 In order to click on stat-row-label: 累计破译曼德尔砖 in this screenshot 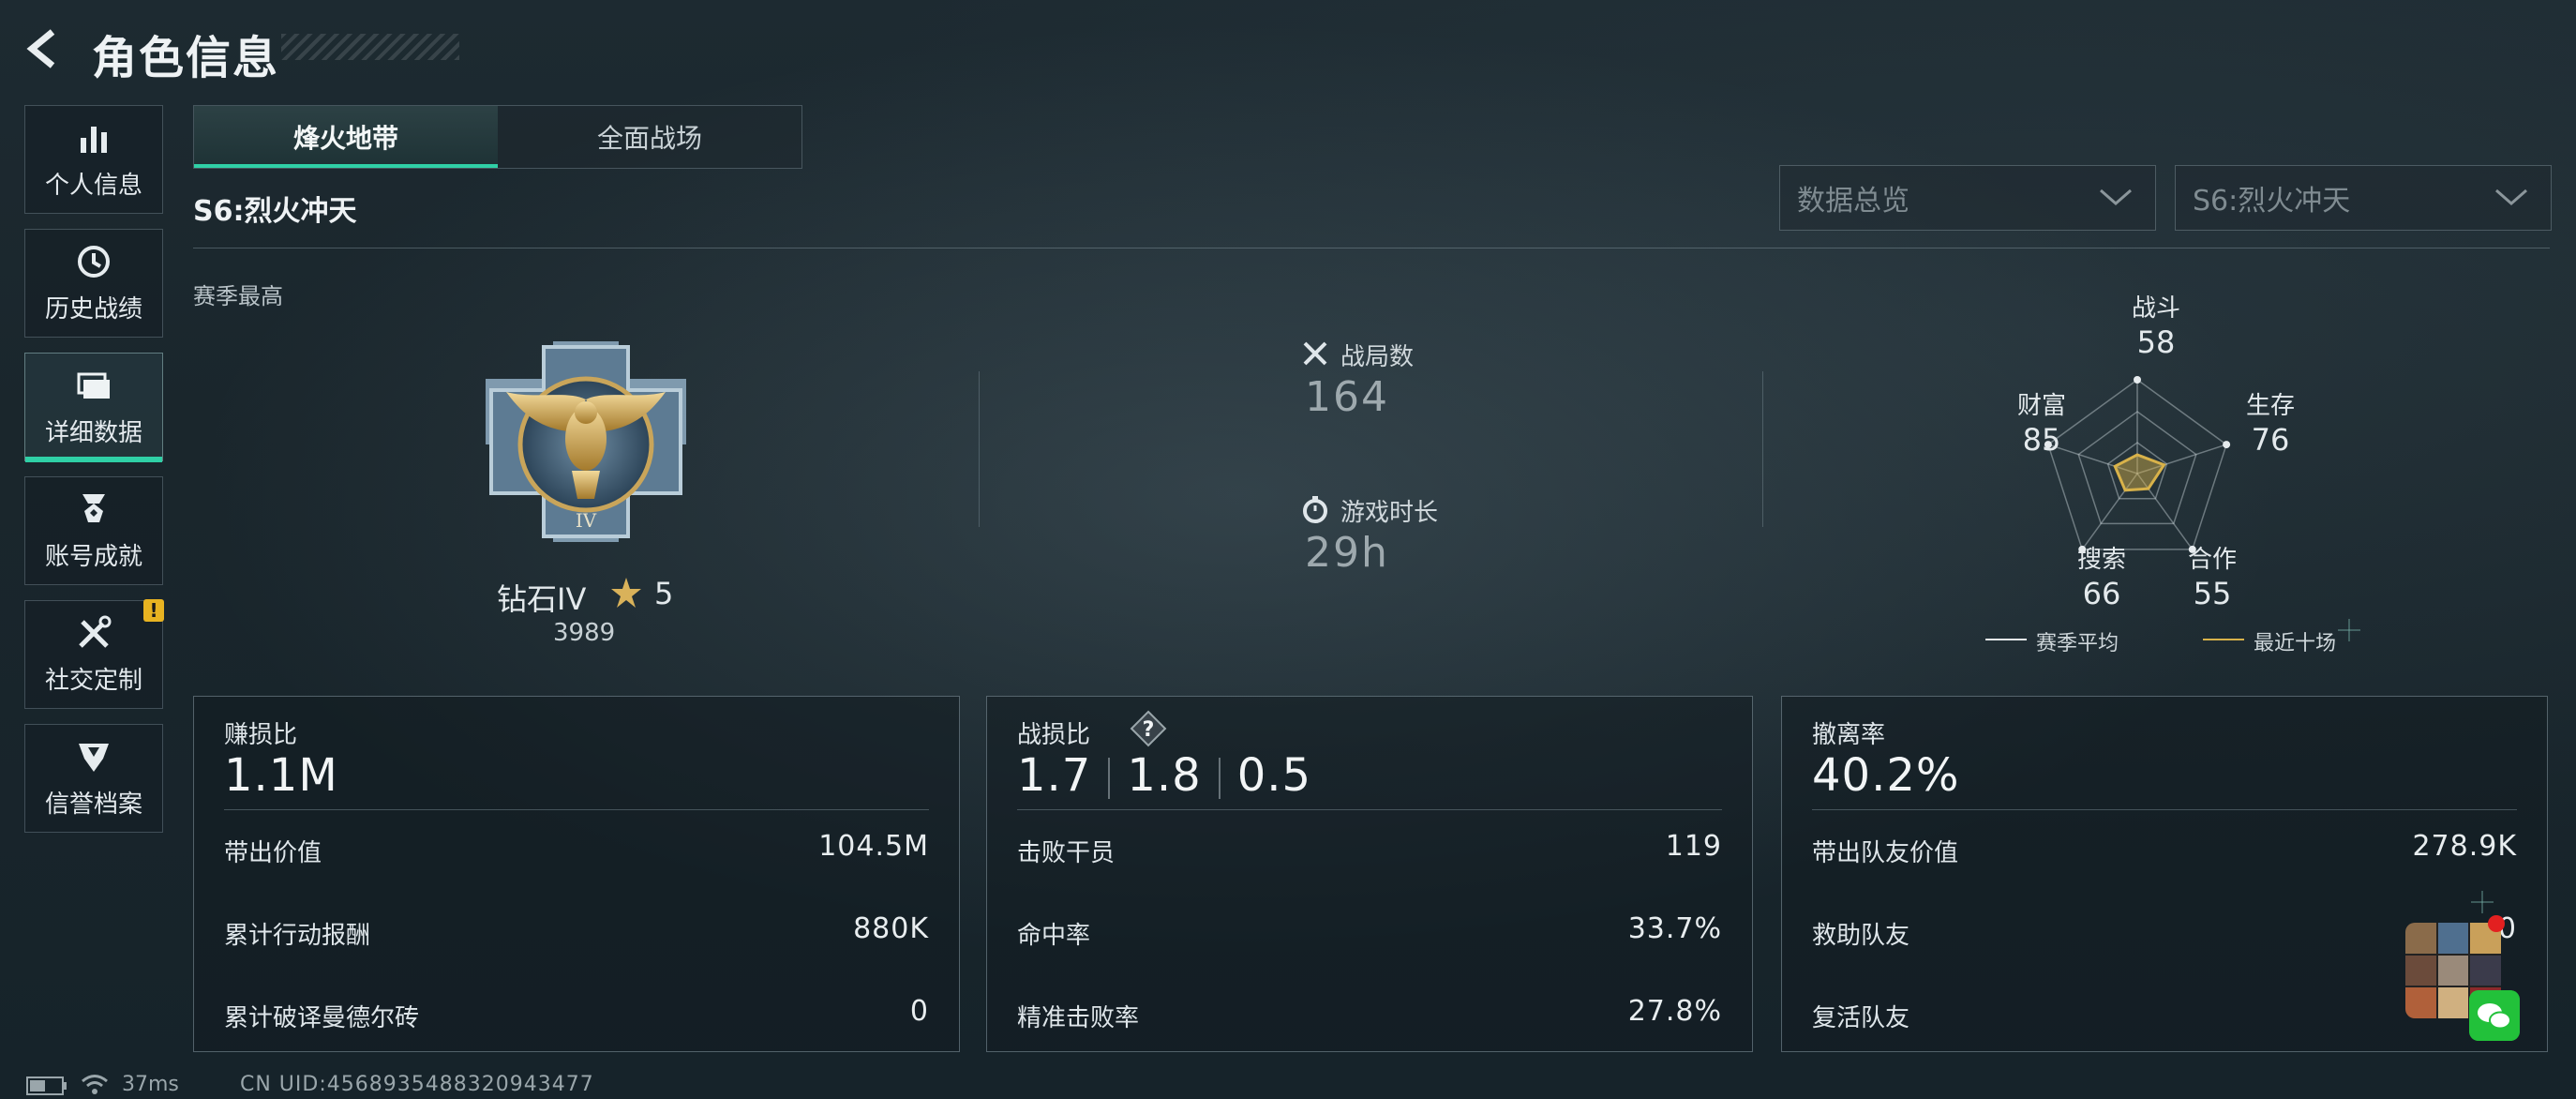, I will do `click(322, 1018)`.